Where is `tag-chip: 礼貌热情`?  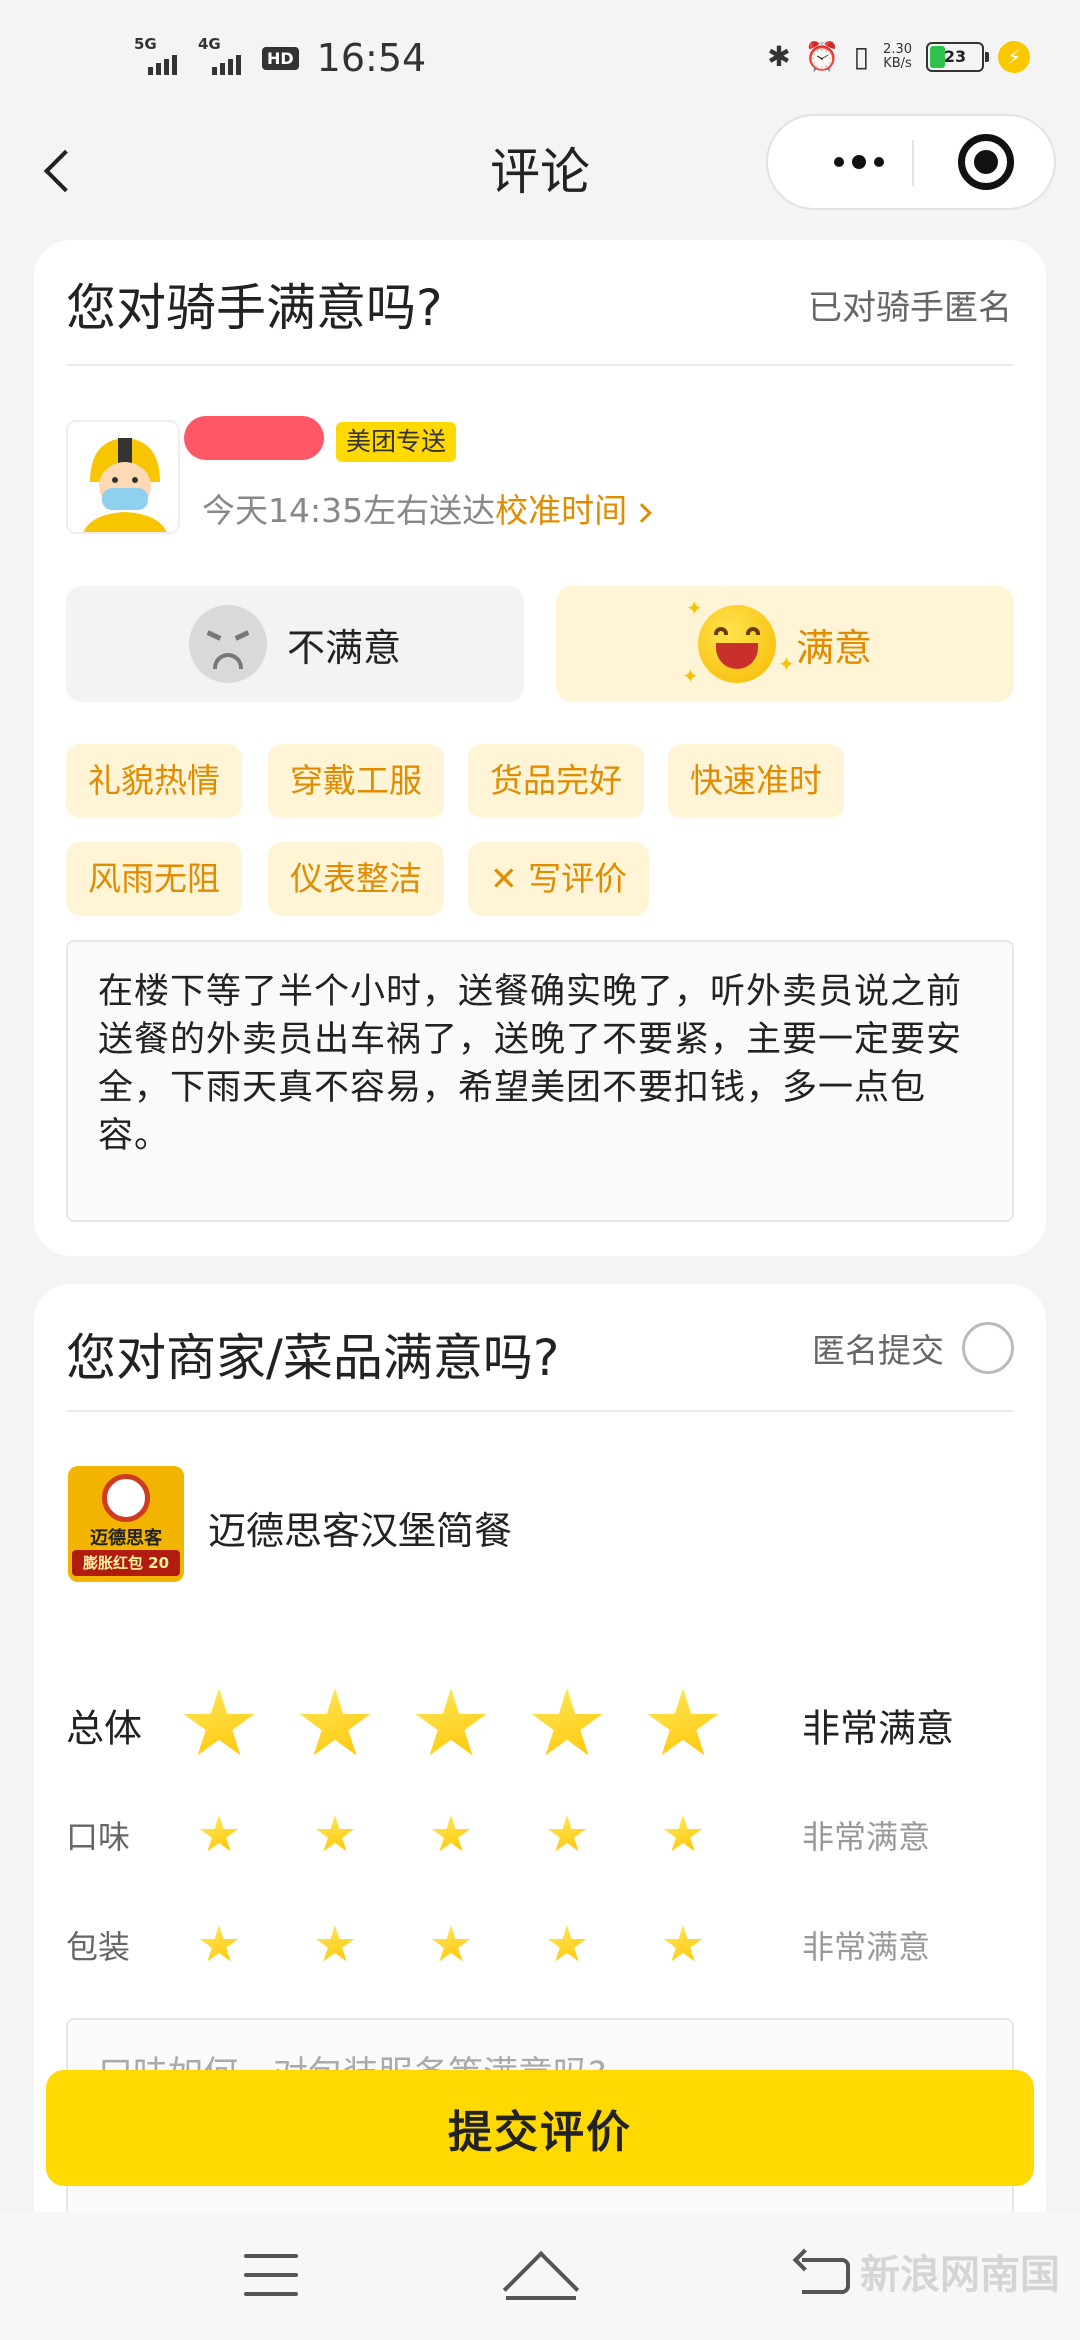
tag-chip: 礼貌热情 is located at coordinates (154, 781).